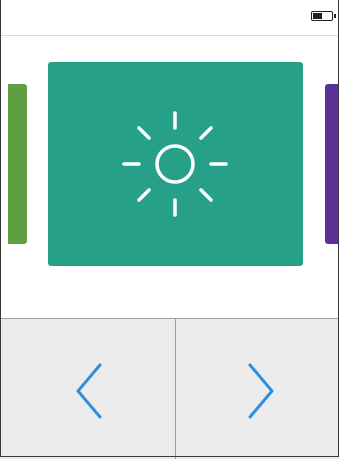 The width and height of the screenshot is (339, 459). I want to click on previous-card, so click(17, 164).